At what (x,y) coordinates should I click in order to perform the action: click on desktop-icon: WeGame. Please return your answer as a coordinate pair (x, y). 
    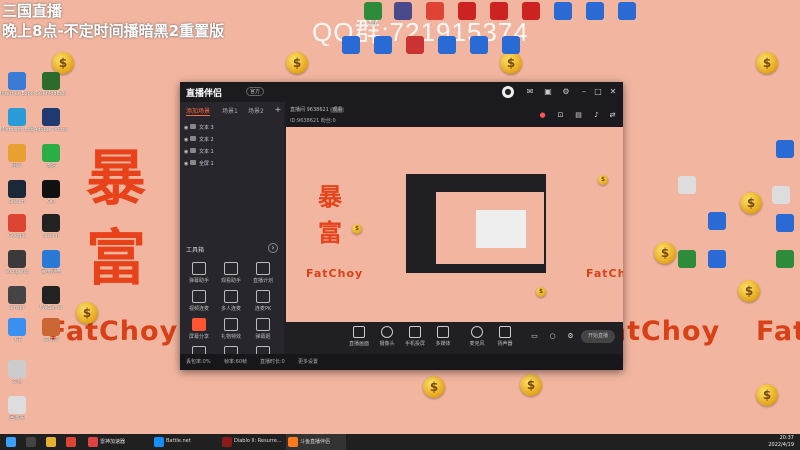
    Looking at the image, I should click on (51, 298).